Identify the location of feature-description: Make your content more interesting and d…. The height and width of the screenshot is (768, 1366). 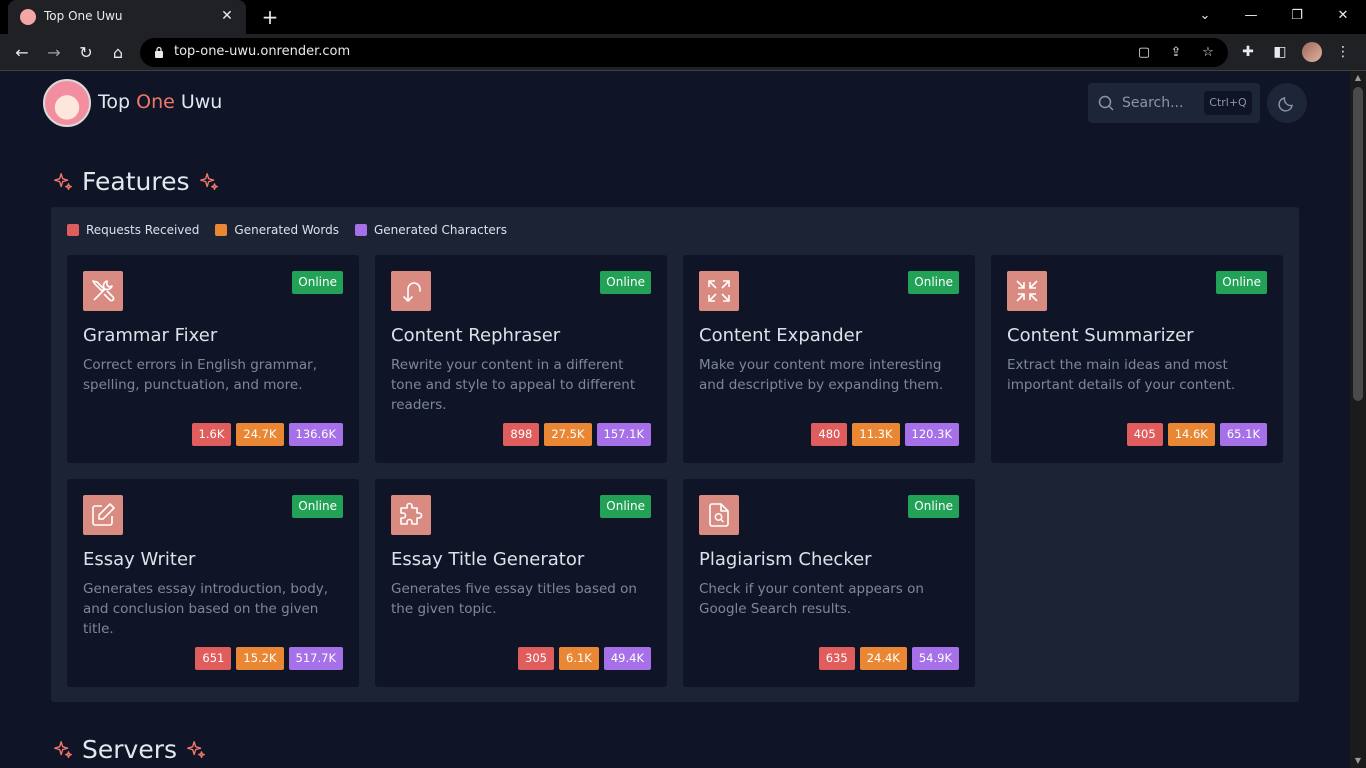
(821, 375).